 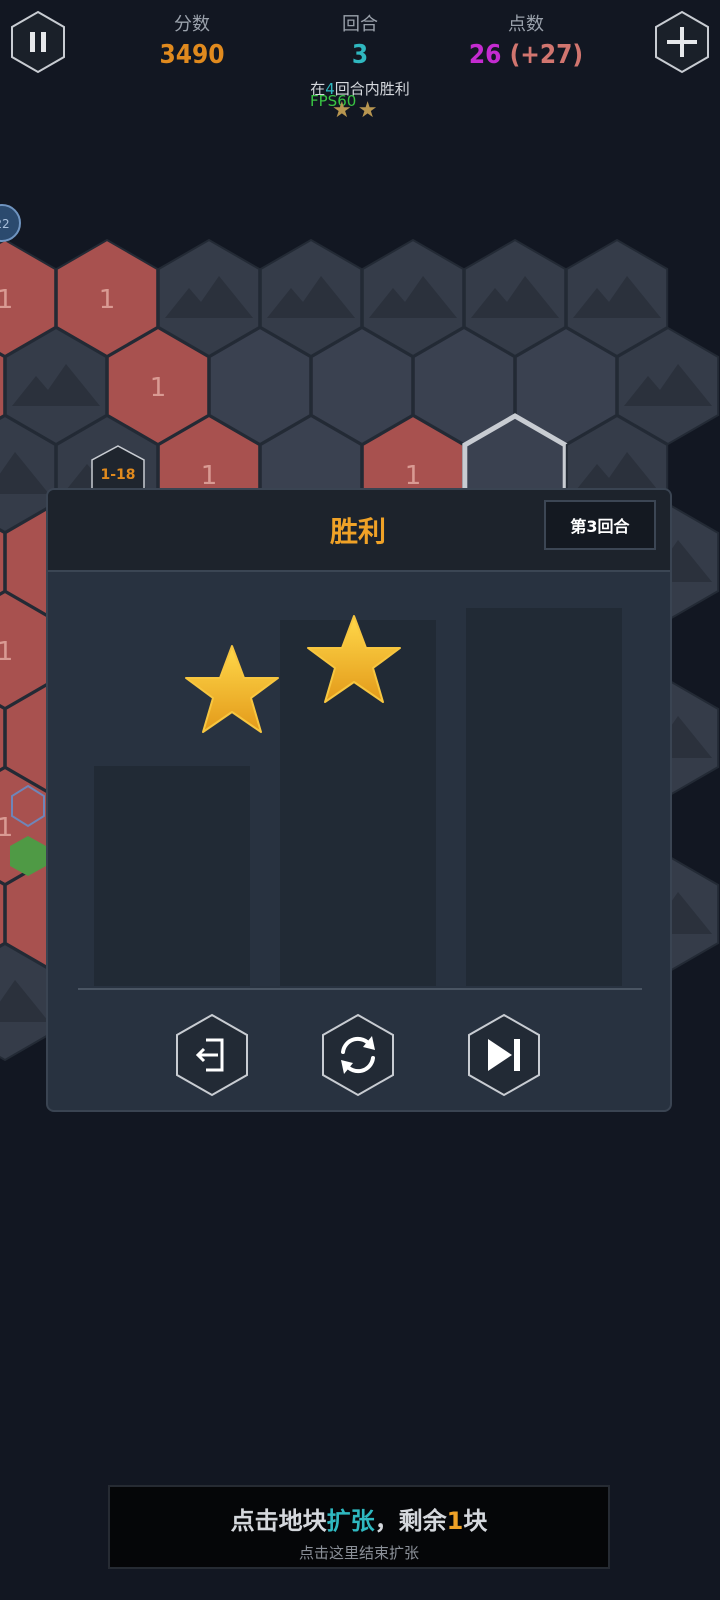 What do you see at coordinates (192, 55) in the screenshot?
I see `score-value: 3490` at bounding box center [192, 55].